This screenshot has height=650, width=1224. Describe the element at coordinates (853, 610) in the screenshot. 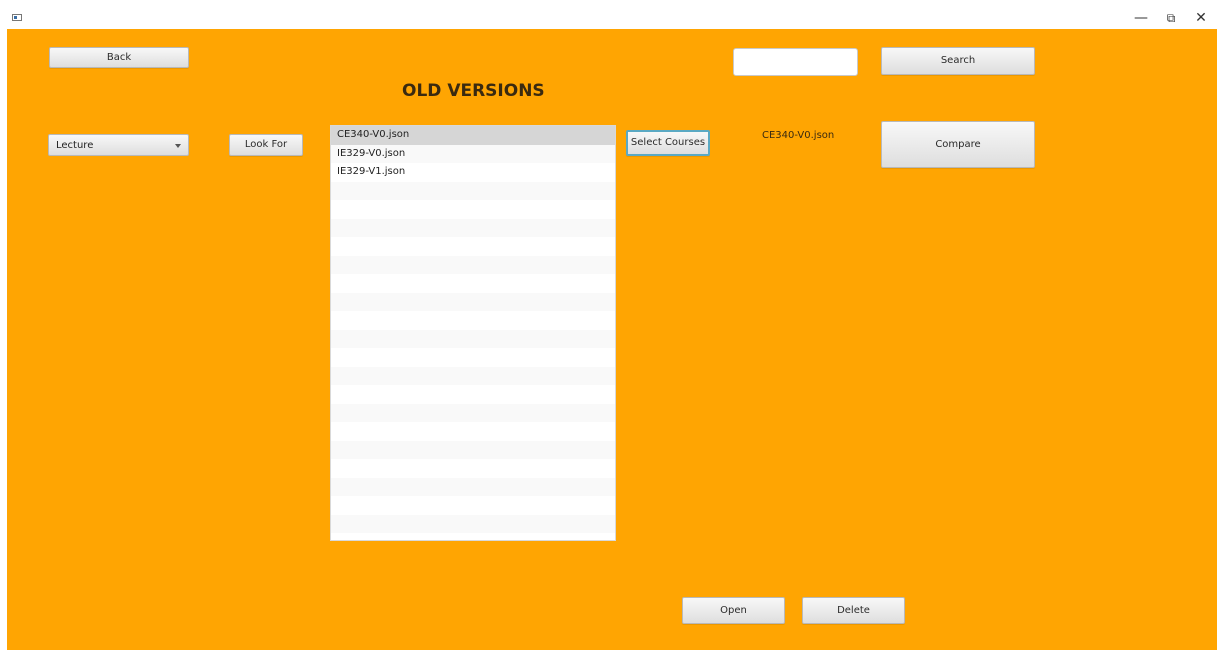

I see `delete-button: Delete` at that location.